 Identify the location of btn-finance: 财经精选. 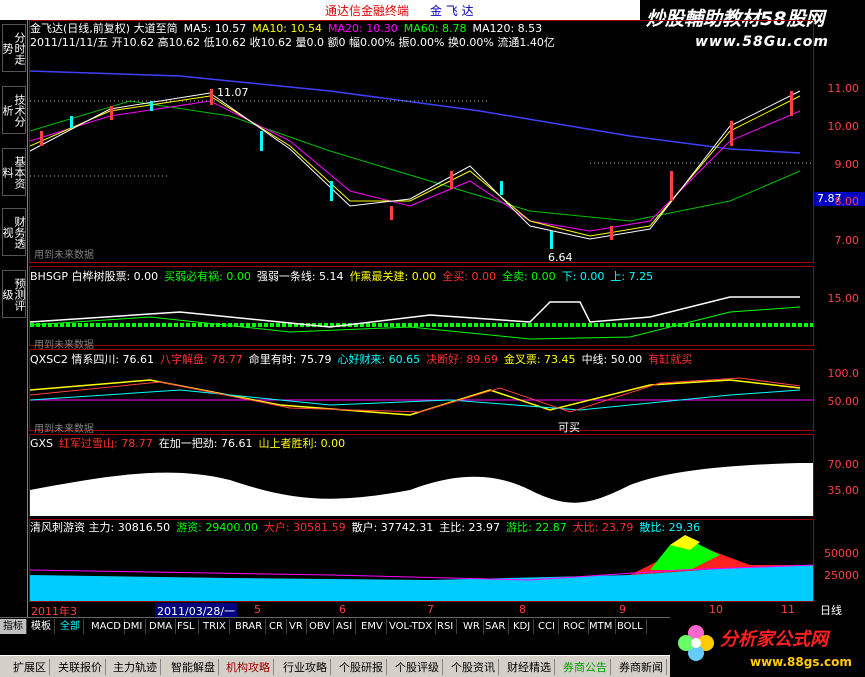
(529, 667).